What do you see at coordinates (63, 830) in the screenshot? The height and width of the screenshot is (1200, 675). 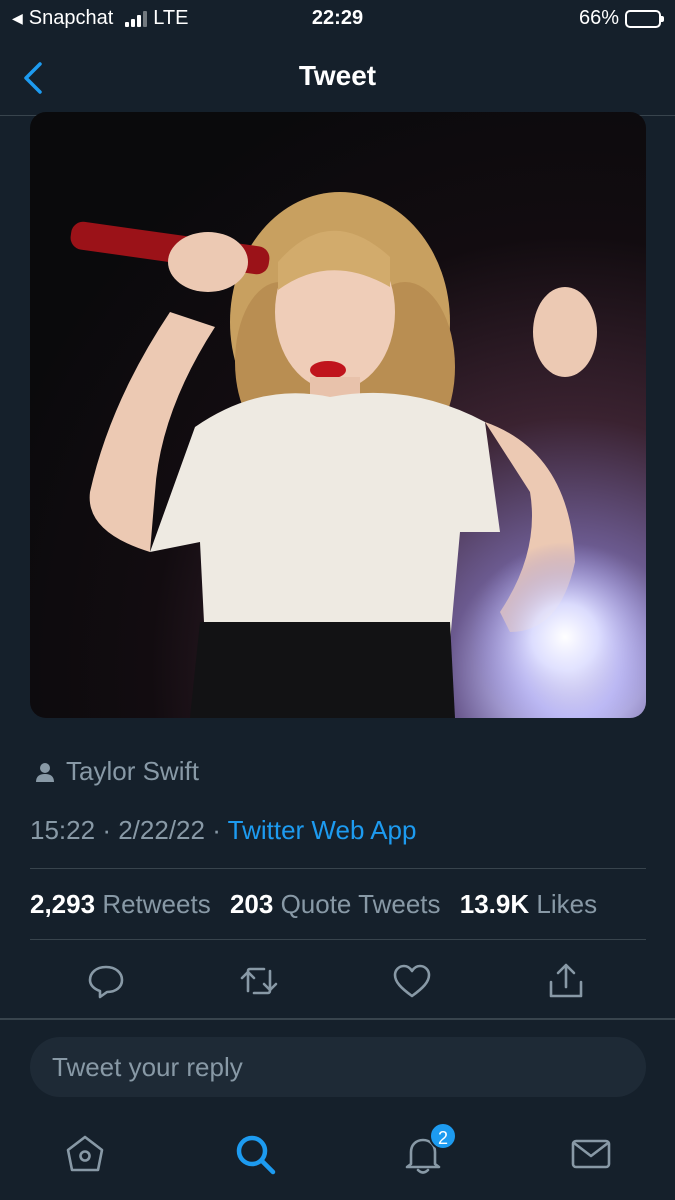 I see `tweet-time: 15:22` at bounding box center [63, 830].